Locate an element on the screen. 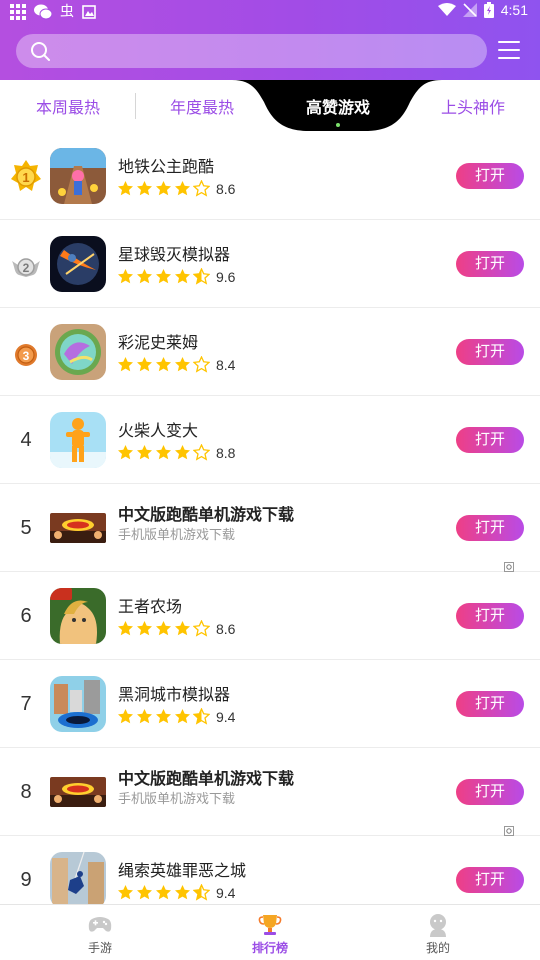 The image size is (540, 960). rating-stars: 9.4 is located at coordinates (176, 892).